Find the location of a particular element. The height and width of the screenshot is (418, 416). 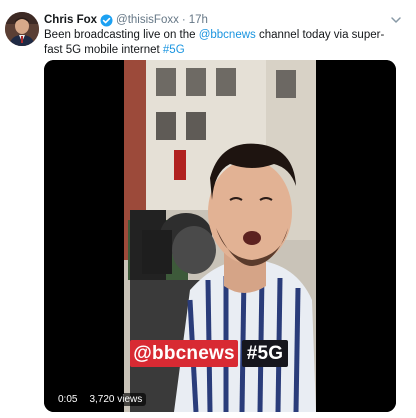

avatar-image is located at coordinates (22, 29).